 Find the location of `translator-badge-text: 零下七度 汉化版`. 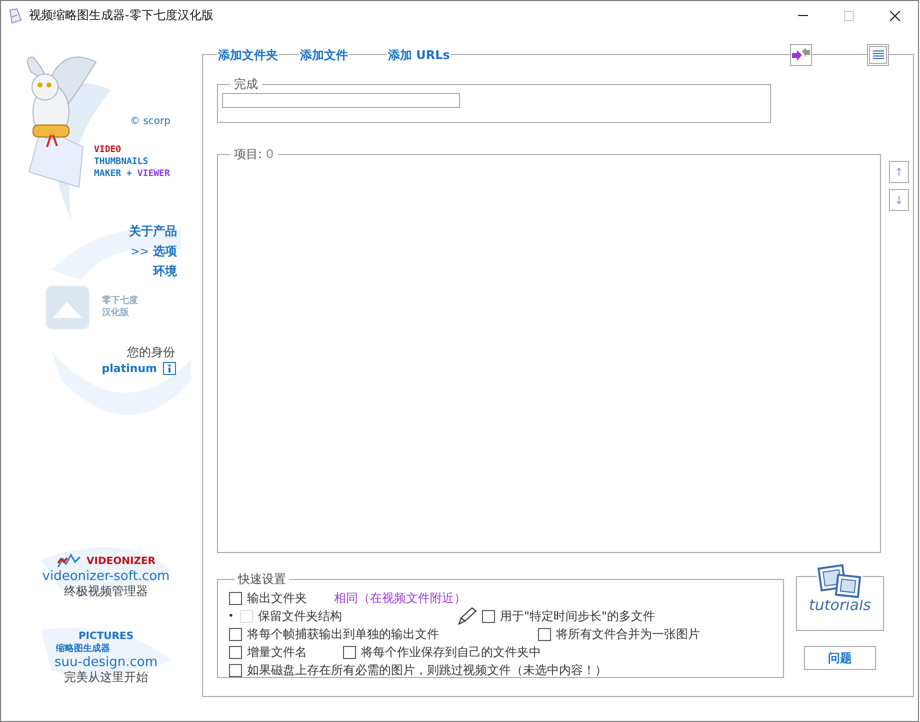

translator-badge-text: 零下七度 汉化版 is located at coordinates (120, 307).